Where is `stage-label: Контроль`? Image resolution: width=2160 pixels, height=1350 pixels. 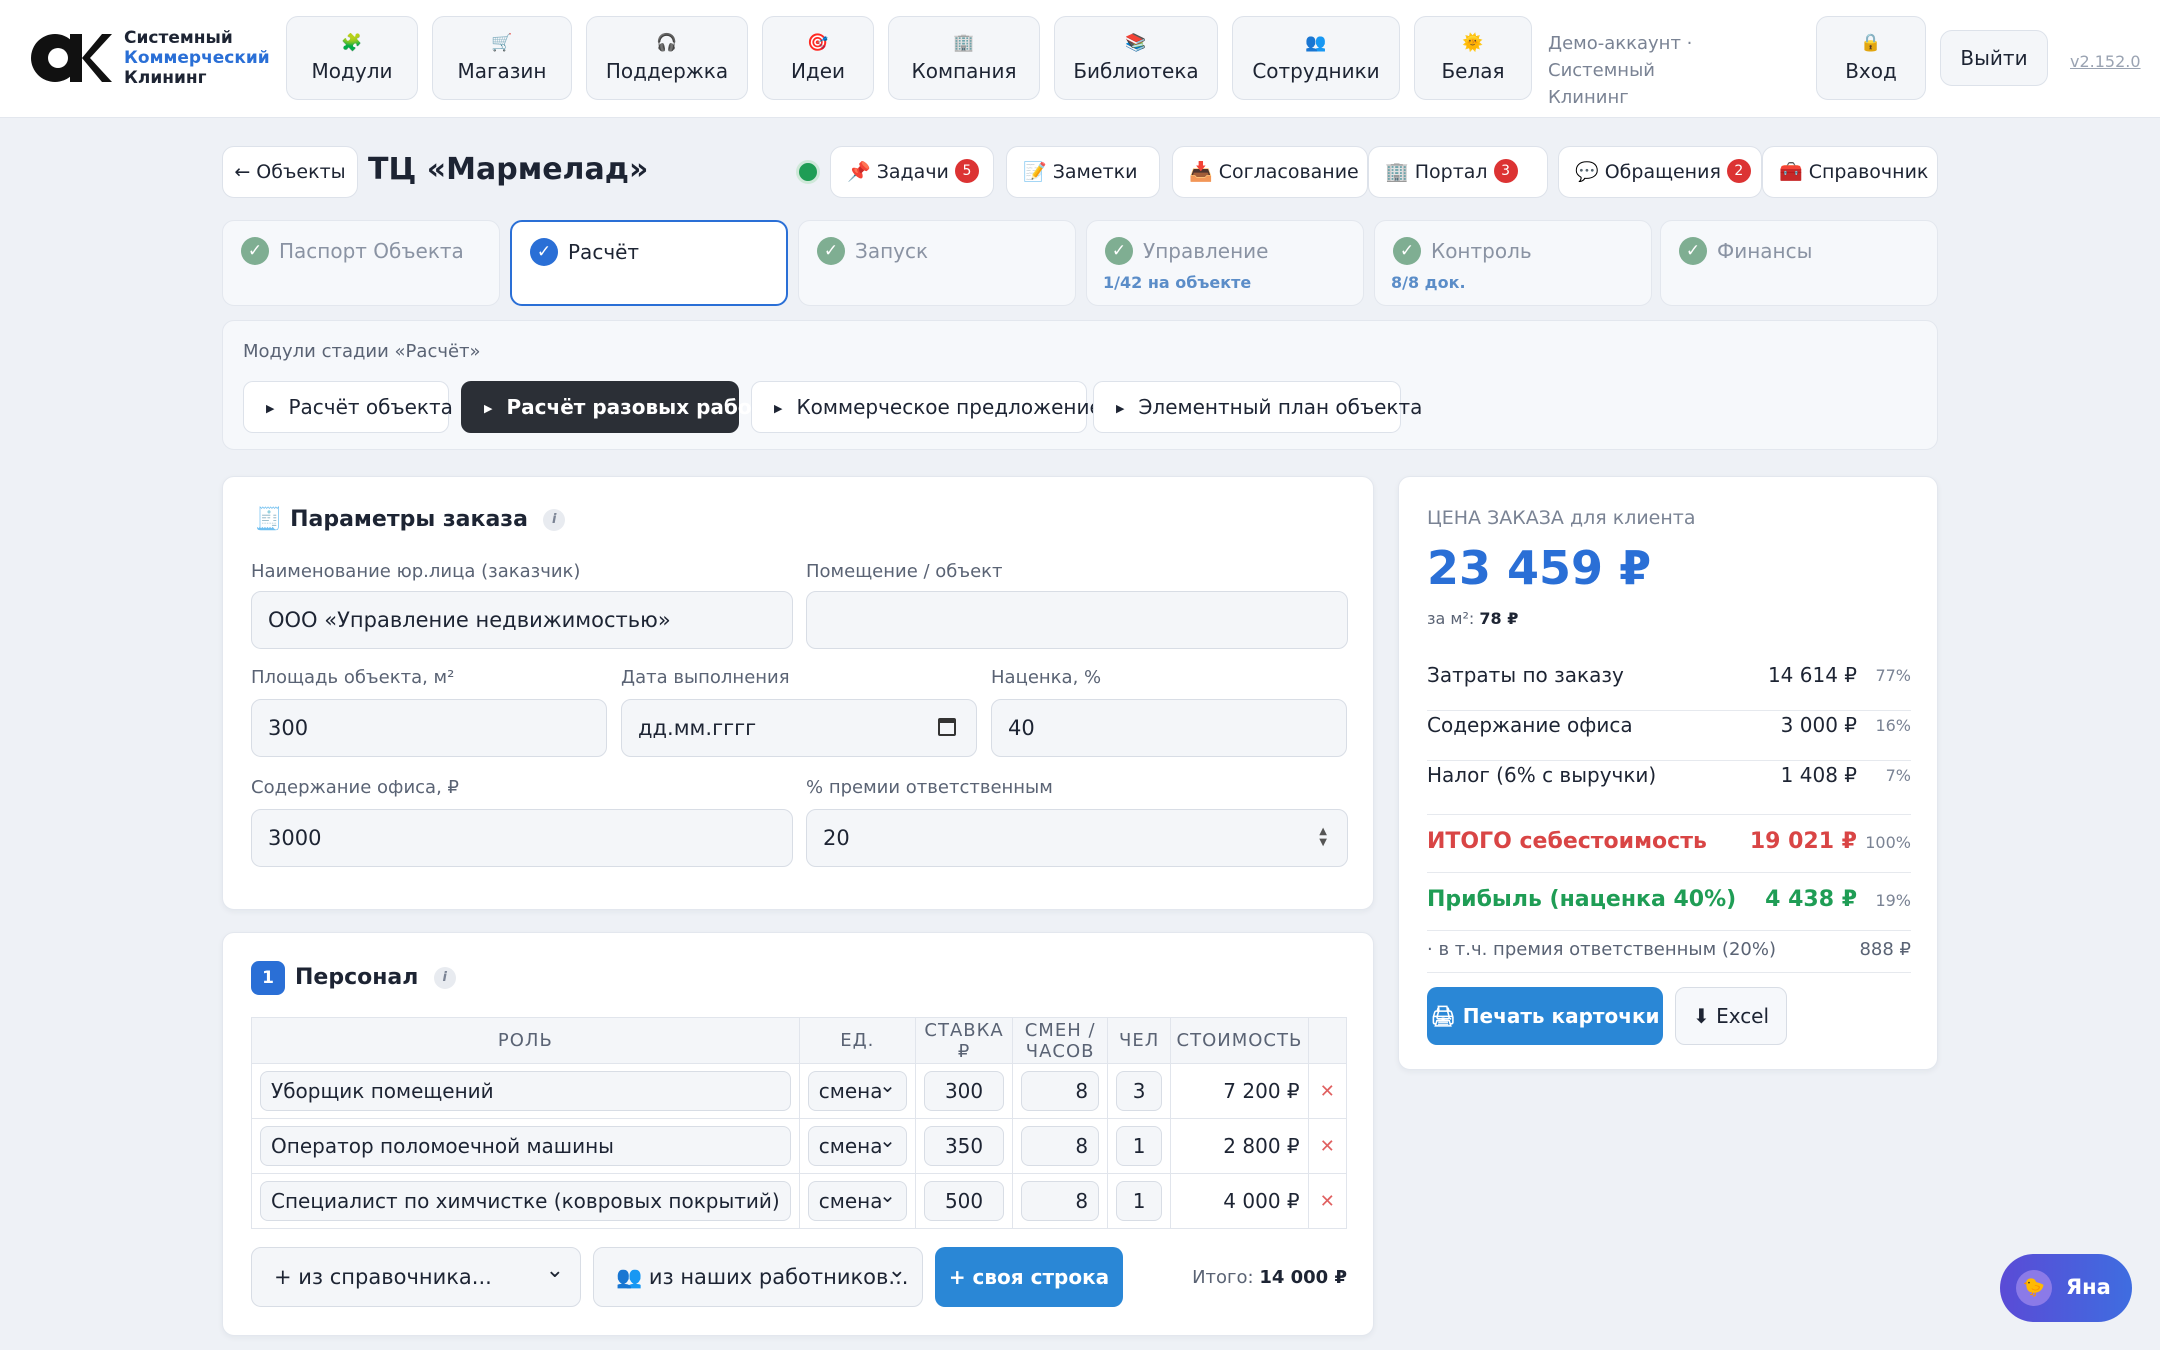
stage-label: Контроль is located at coordinates (1481, 251).